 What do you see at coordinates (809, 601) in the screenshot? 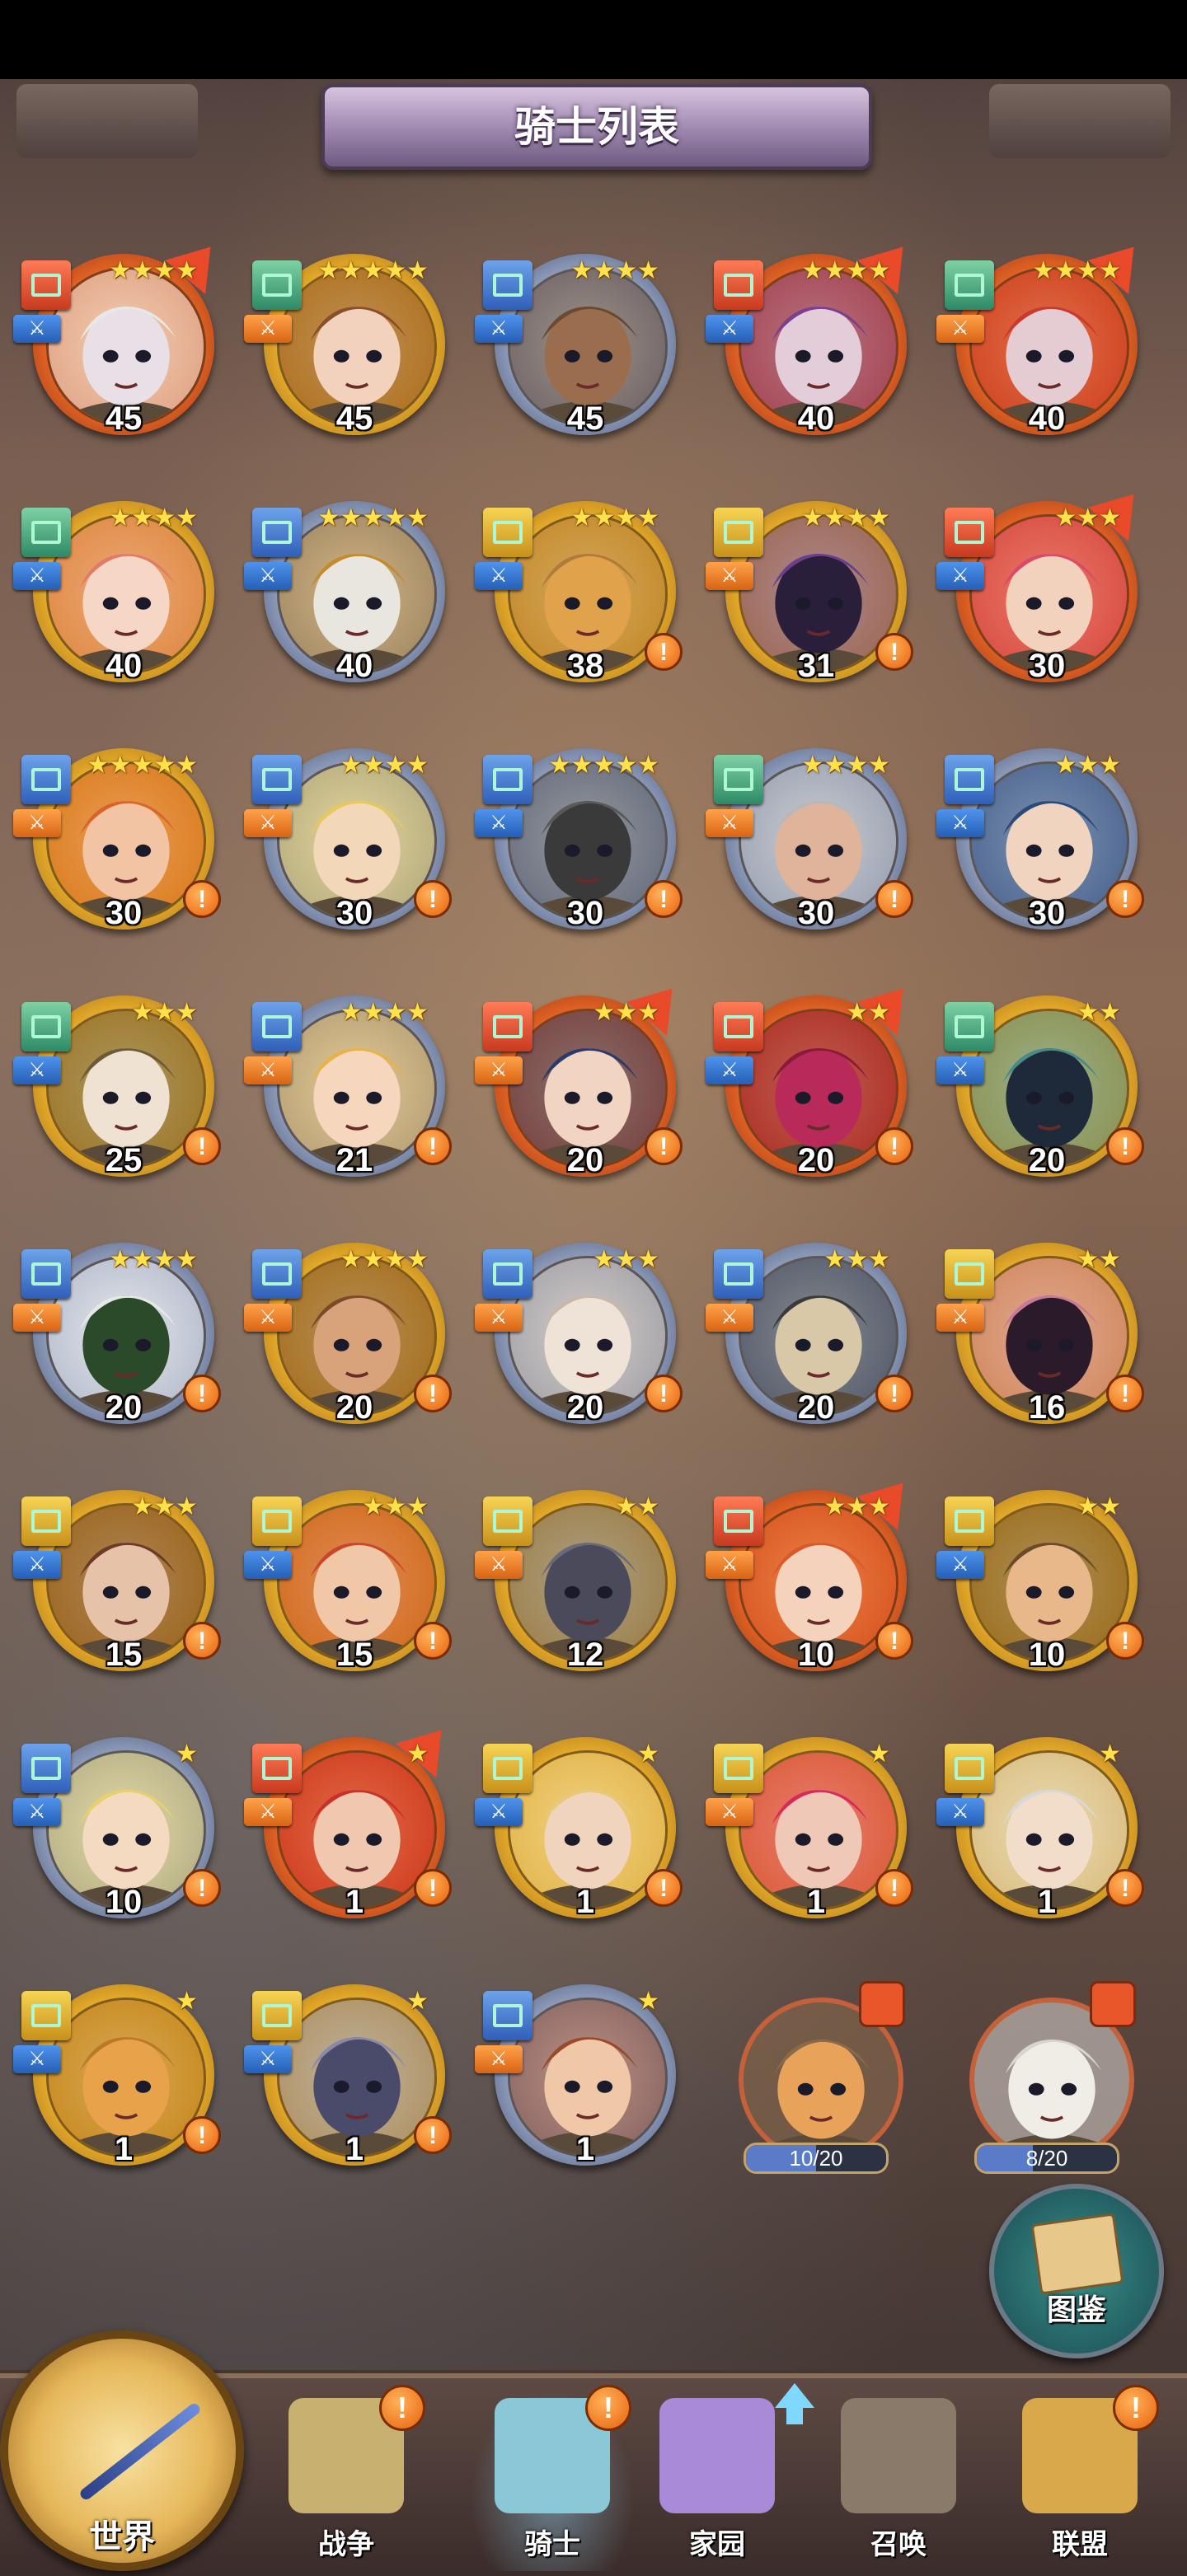
I see `knight-card: ★★★★ ⚔ 31!` at bounding box center [809, 601].